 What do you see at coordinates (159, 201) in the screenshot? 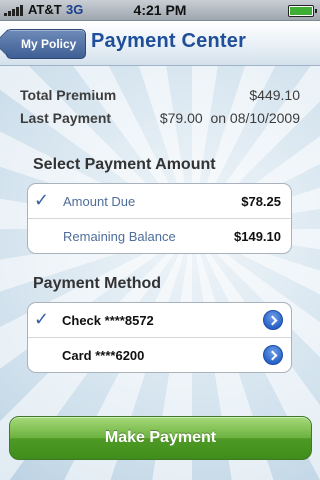
I see `amount-option-amount-due: ✓ Amount Due $78.25` at bounding box center [159, 201].